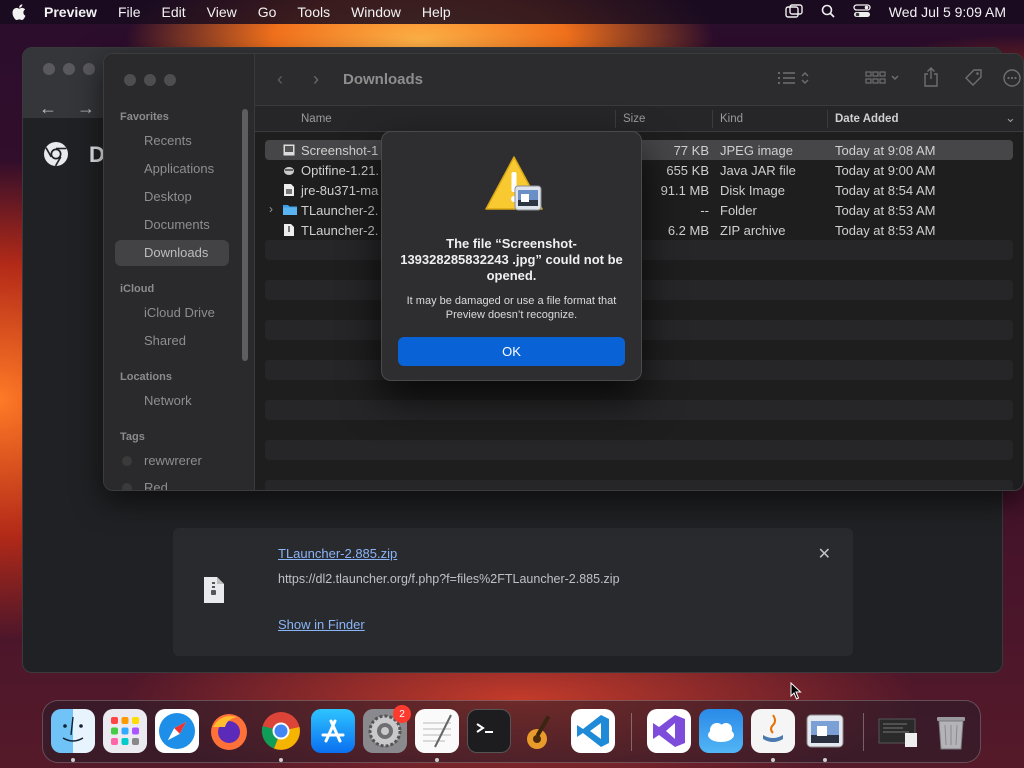 The width and height of the screenshot is (1024, 768). What do you see at coordinates (290, 210) in the screenshot?
I see `folder-icon` at bounding box center [290, 210].